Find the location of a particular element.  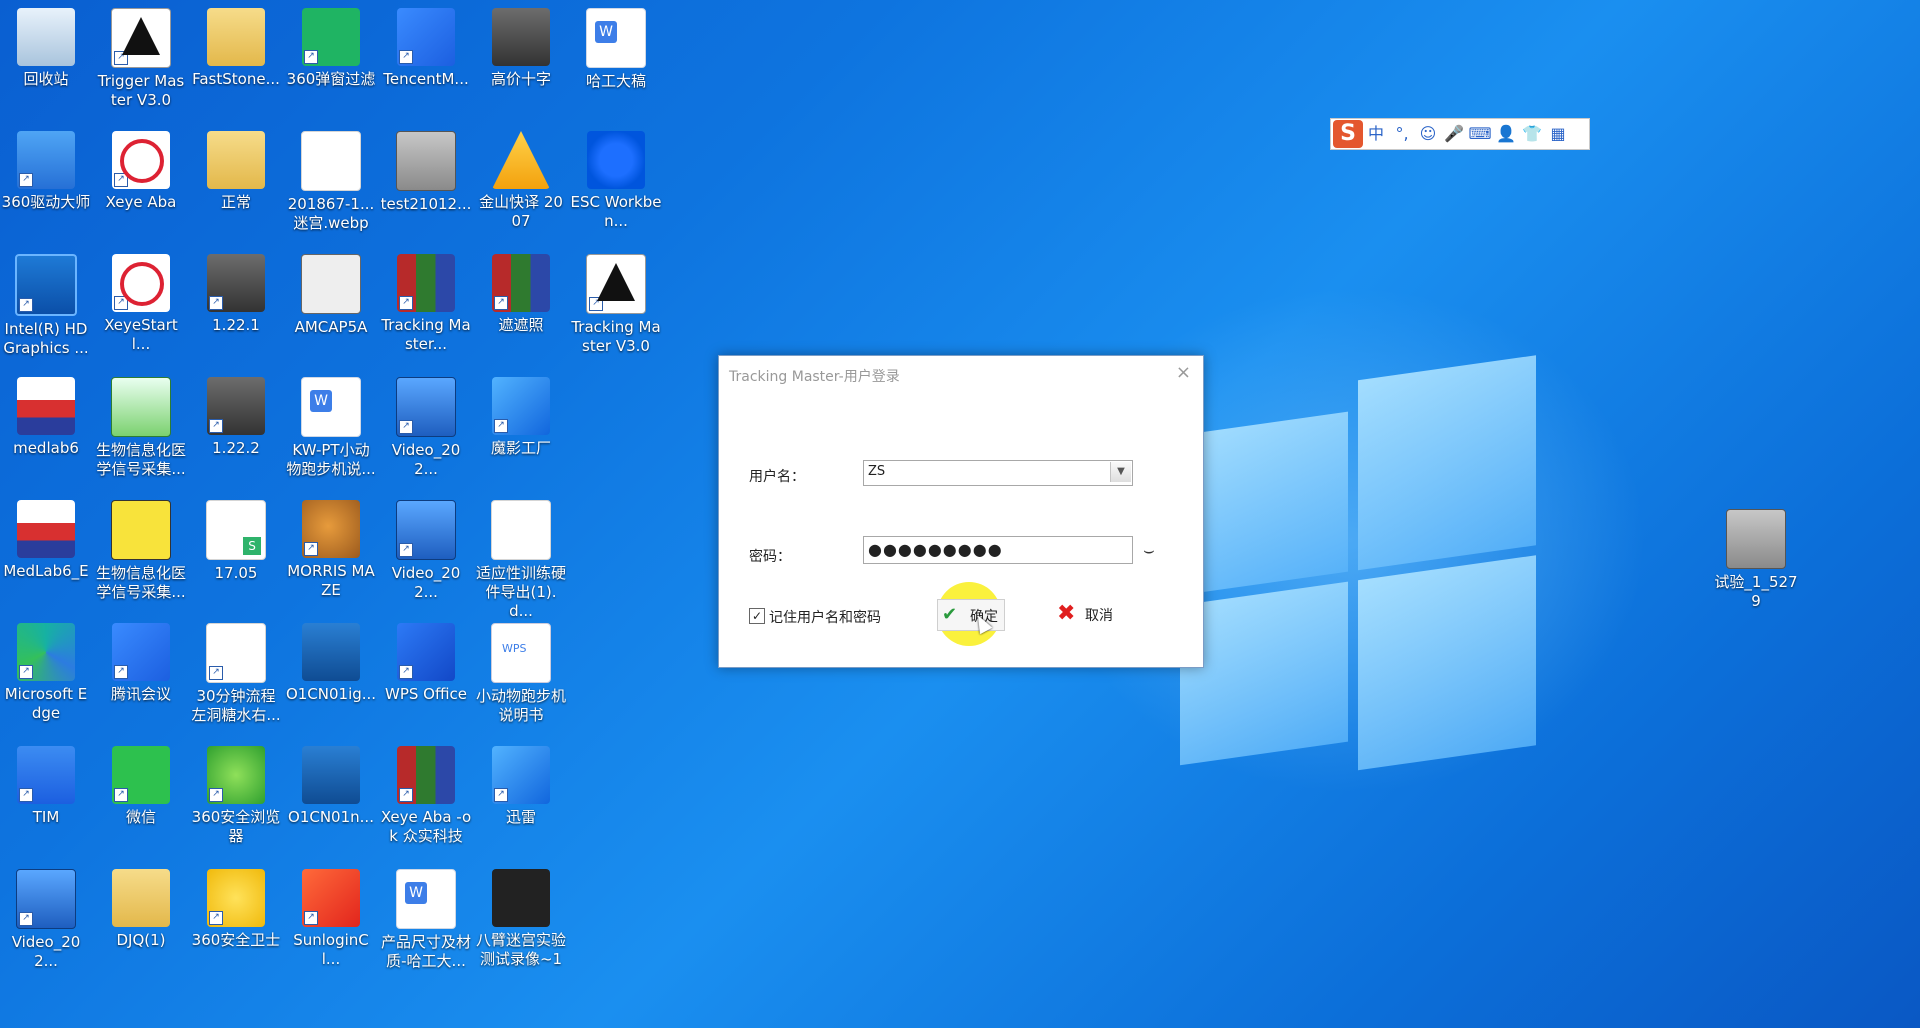

desktop-icon-treadmill-manual: 小动物跑步机说明书 is located at coordinates (521, 672).